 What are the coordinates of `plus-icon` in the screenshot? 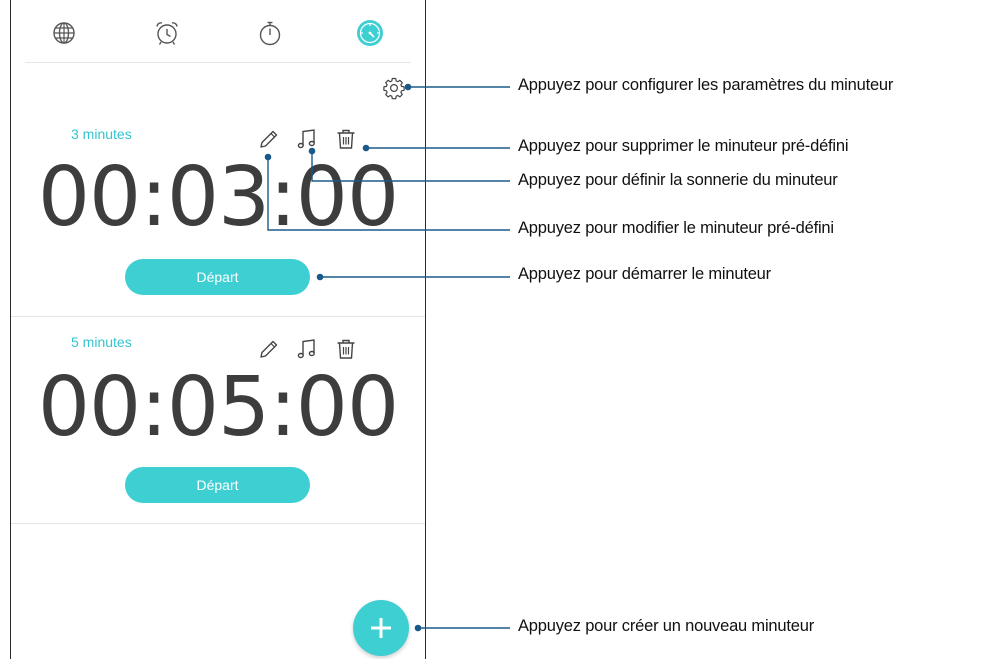 It's located at (381, 628).